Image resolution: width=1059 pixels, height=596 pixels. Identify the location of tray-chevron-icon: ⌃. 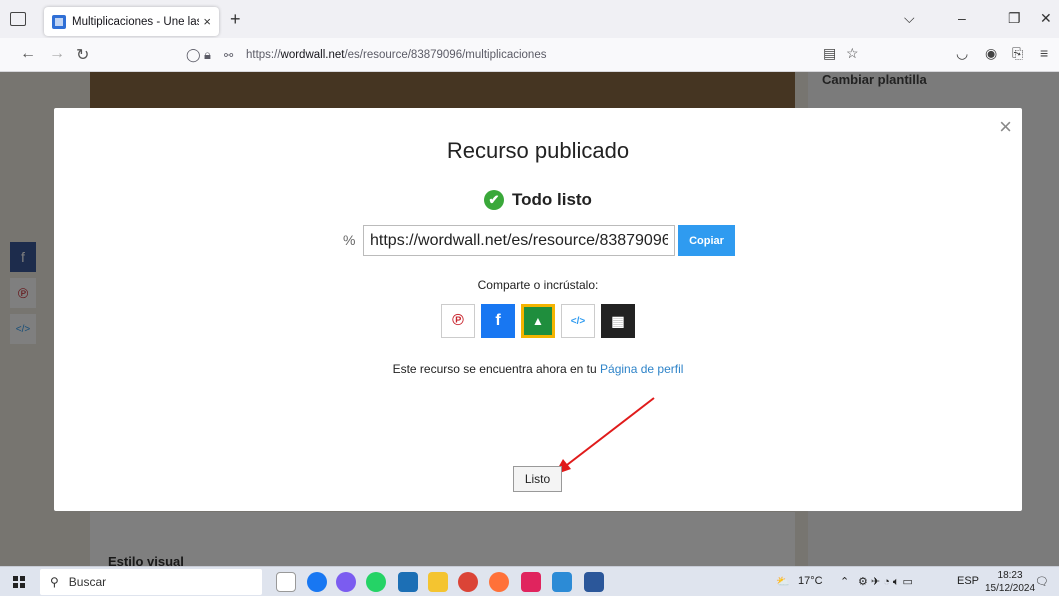
(844, 581).